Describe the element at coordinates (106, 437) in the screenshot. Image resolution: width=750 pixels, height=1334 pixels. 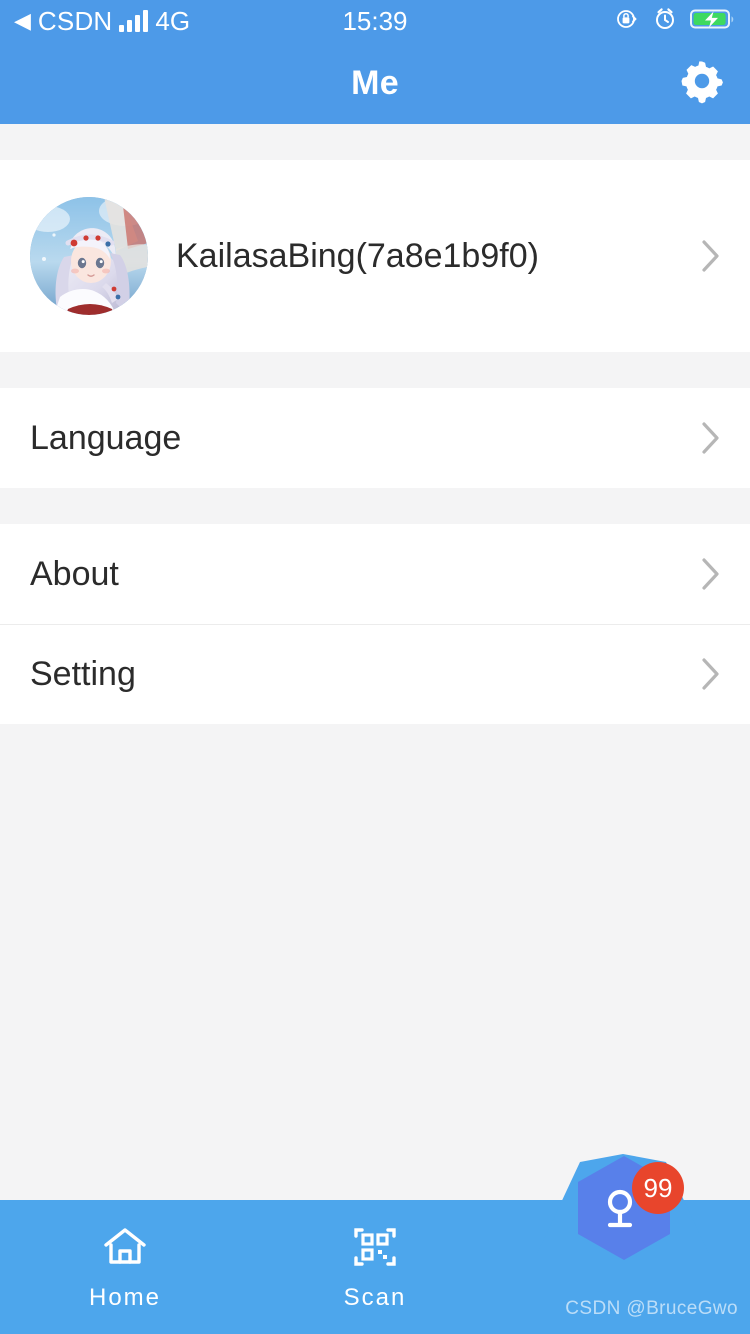
I see `menu-item-label: Language` at that location.